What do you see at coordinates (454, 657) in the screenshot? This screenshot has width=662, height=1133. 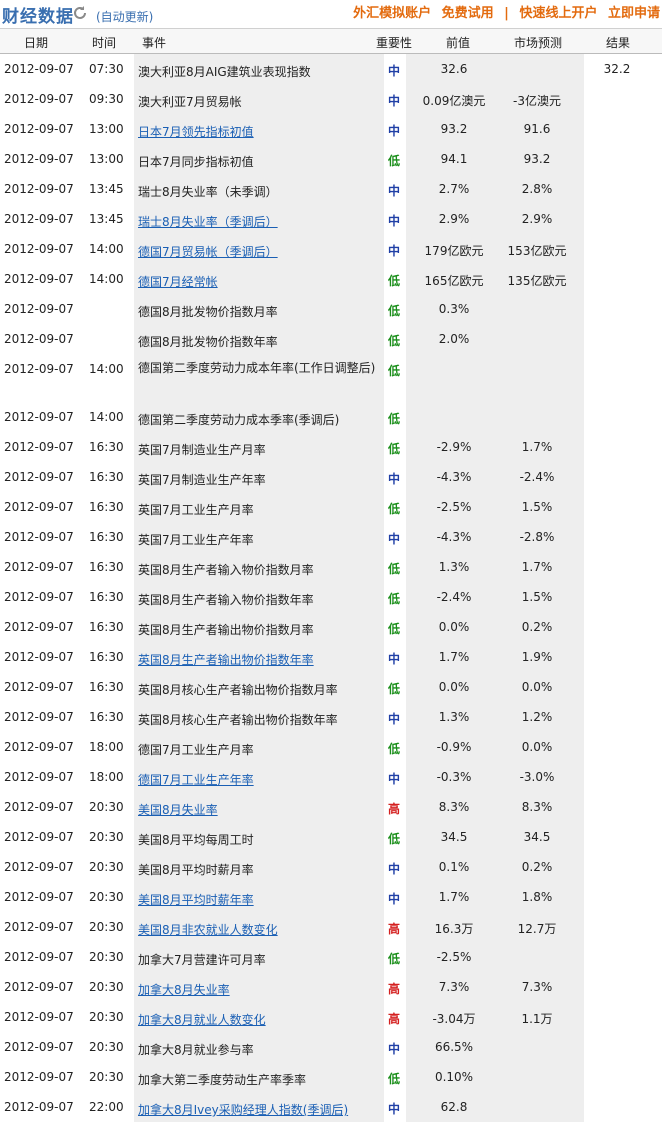 I see `row-previous: 1.7%` at bounding box center [454, 657].